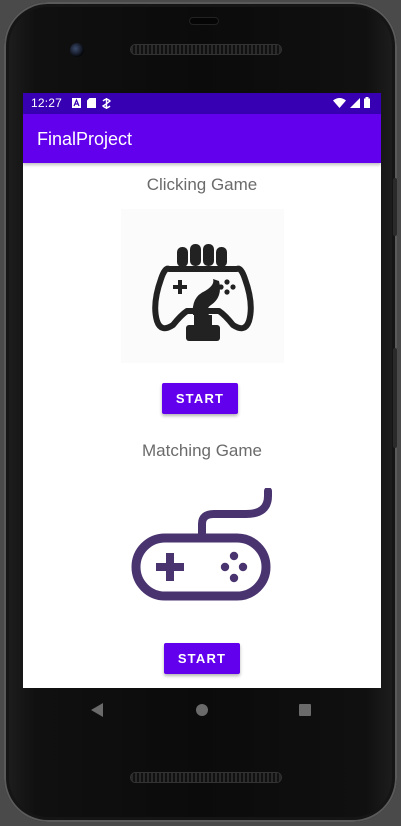 The height and width of the screenshot is (826, 401). Describe the element at coordinates (200, 398) in the screenshot. I see `clicking-game-start-button: START` at that location.